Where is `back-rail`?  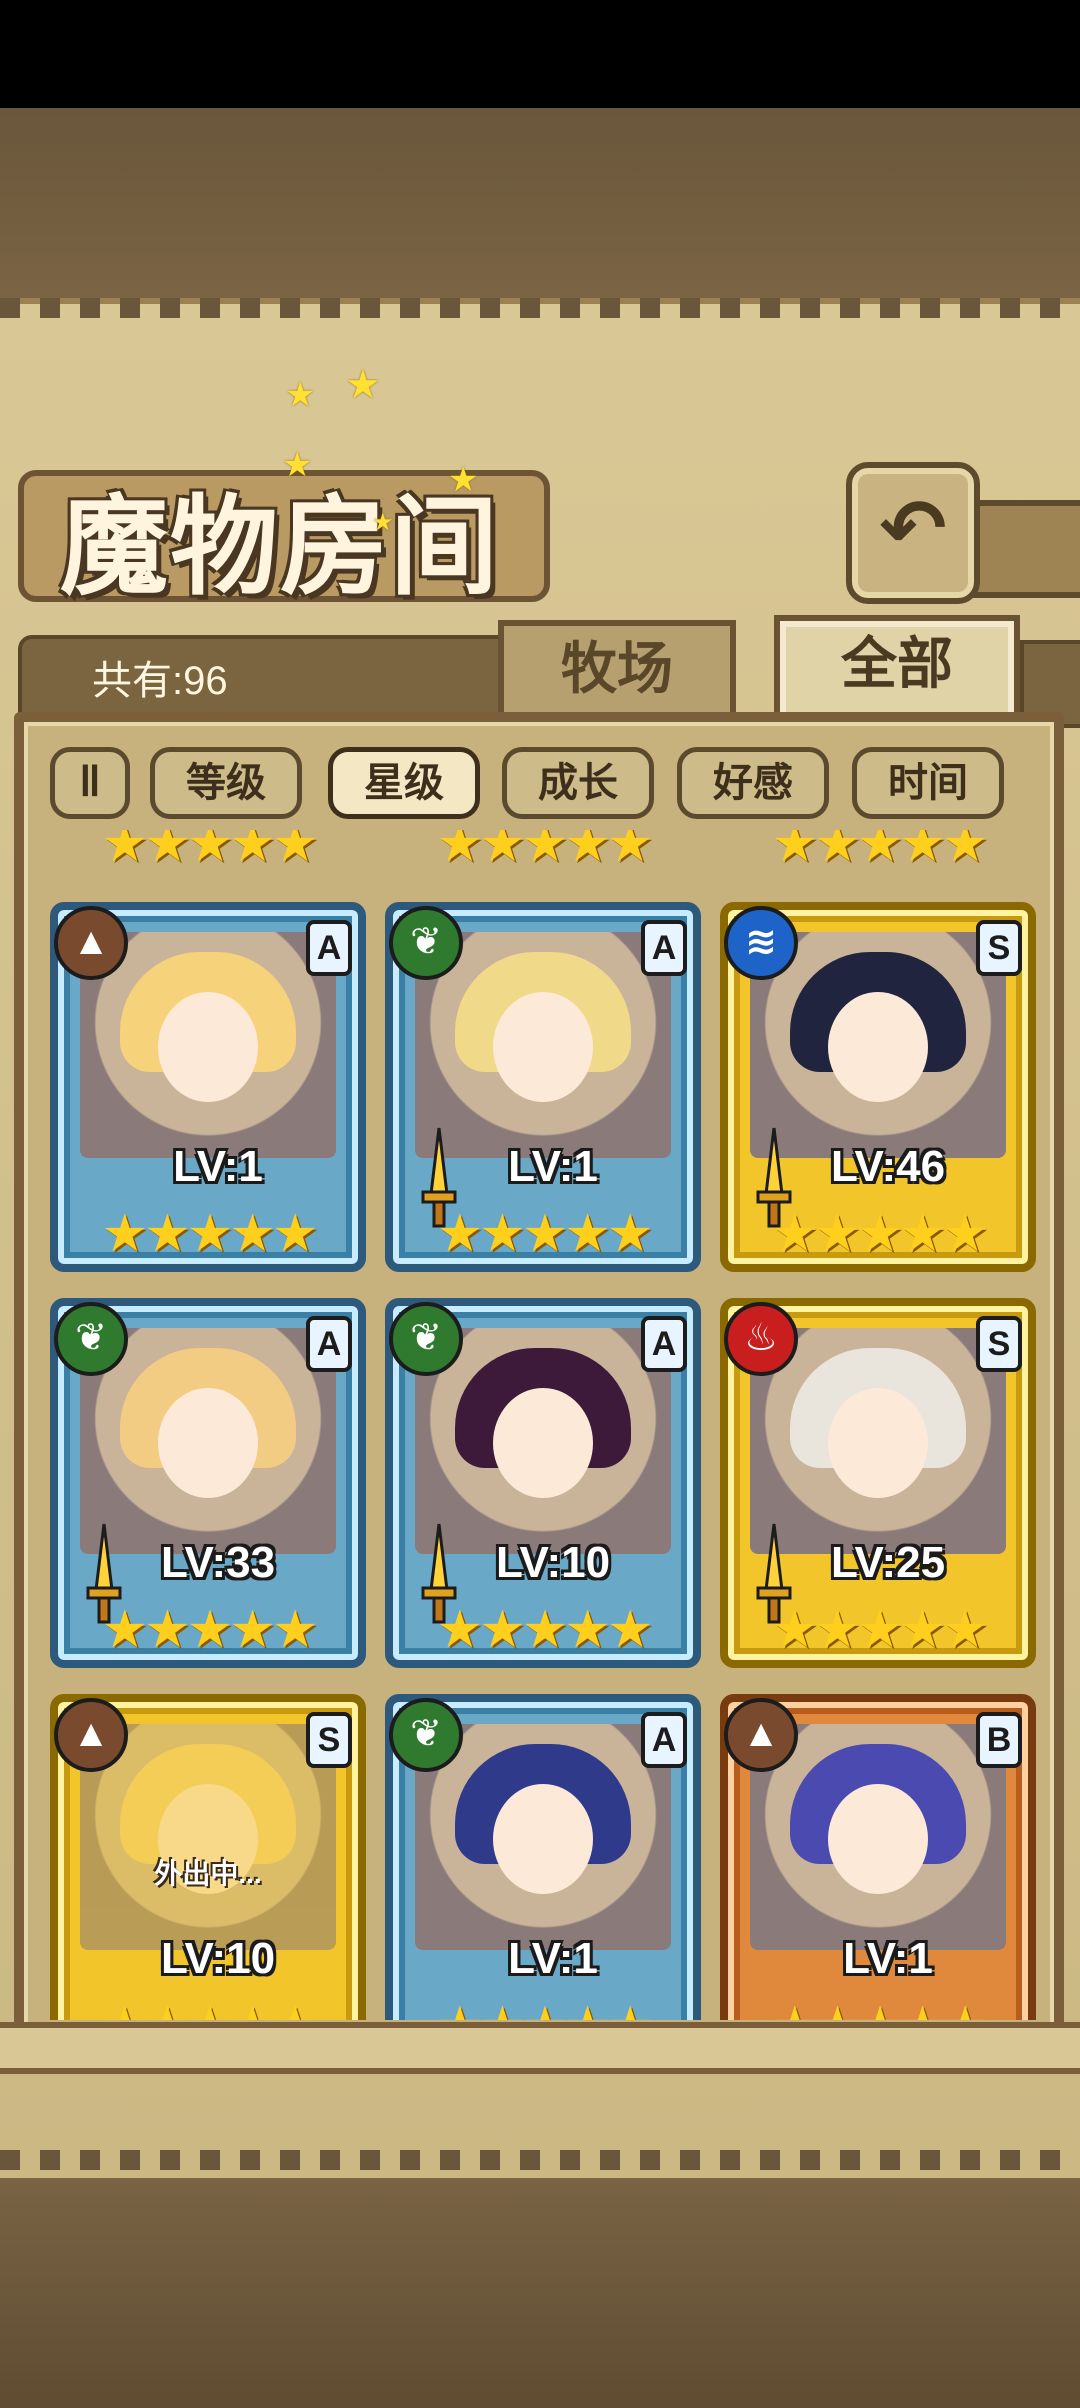
back-rail is located at coordinates (1024, 549).